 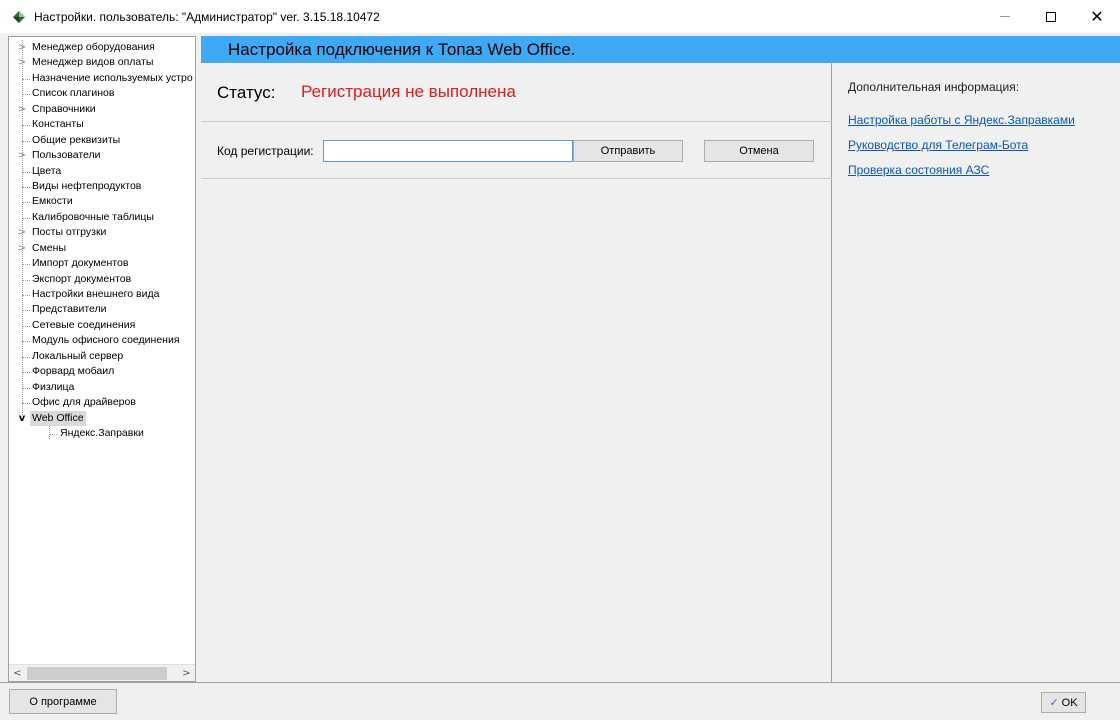 What do you see at coordinates (759, 151) in the screenshot?
I see `cancel-button: Отмена` at bounding box center [759, 151].